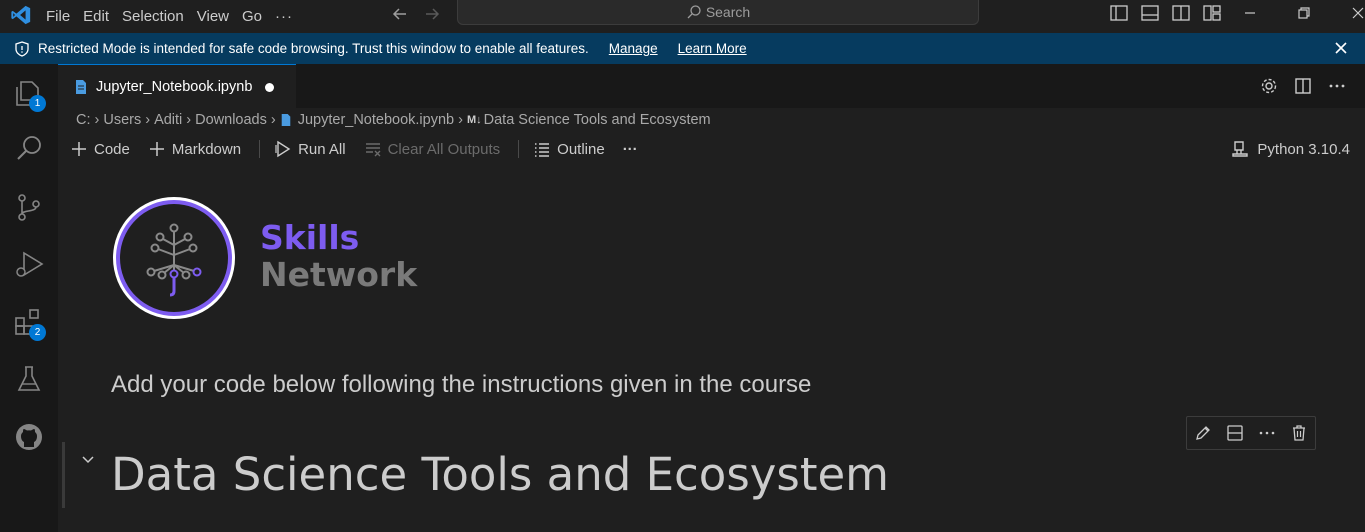 Image resolution: width=1365 pixels, height=532 pixels. Describe the element at coordinates (174, 259) in the screenshot. I see `skills-network-logo-icon` at that location.